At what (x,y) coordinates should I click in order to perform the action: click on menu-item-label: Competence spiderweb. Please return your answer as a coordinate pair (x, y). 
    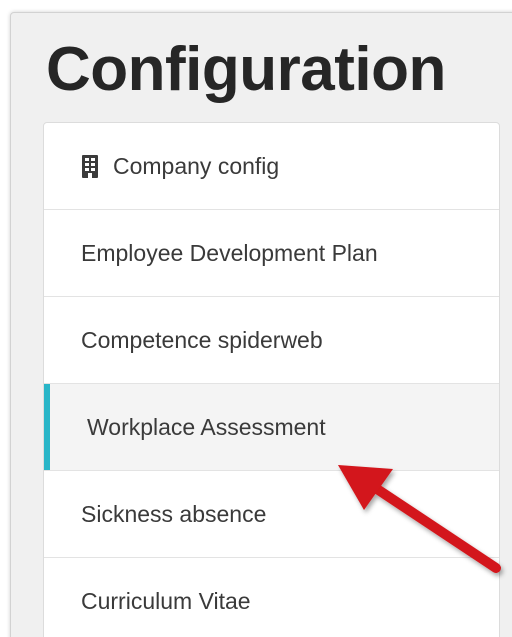
    Looking at the image, I should click on (202, 339).